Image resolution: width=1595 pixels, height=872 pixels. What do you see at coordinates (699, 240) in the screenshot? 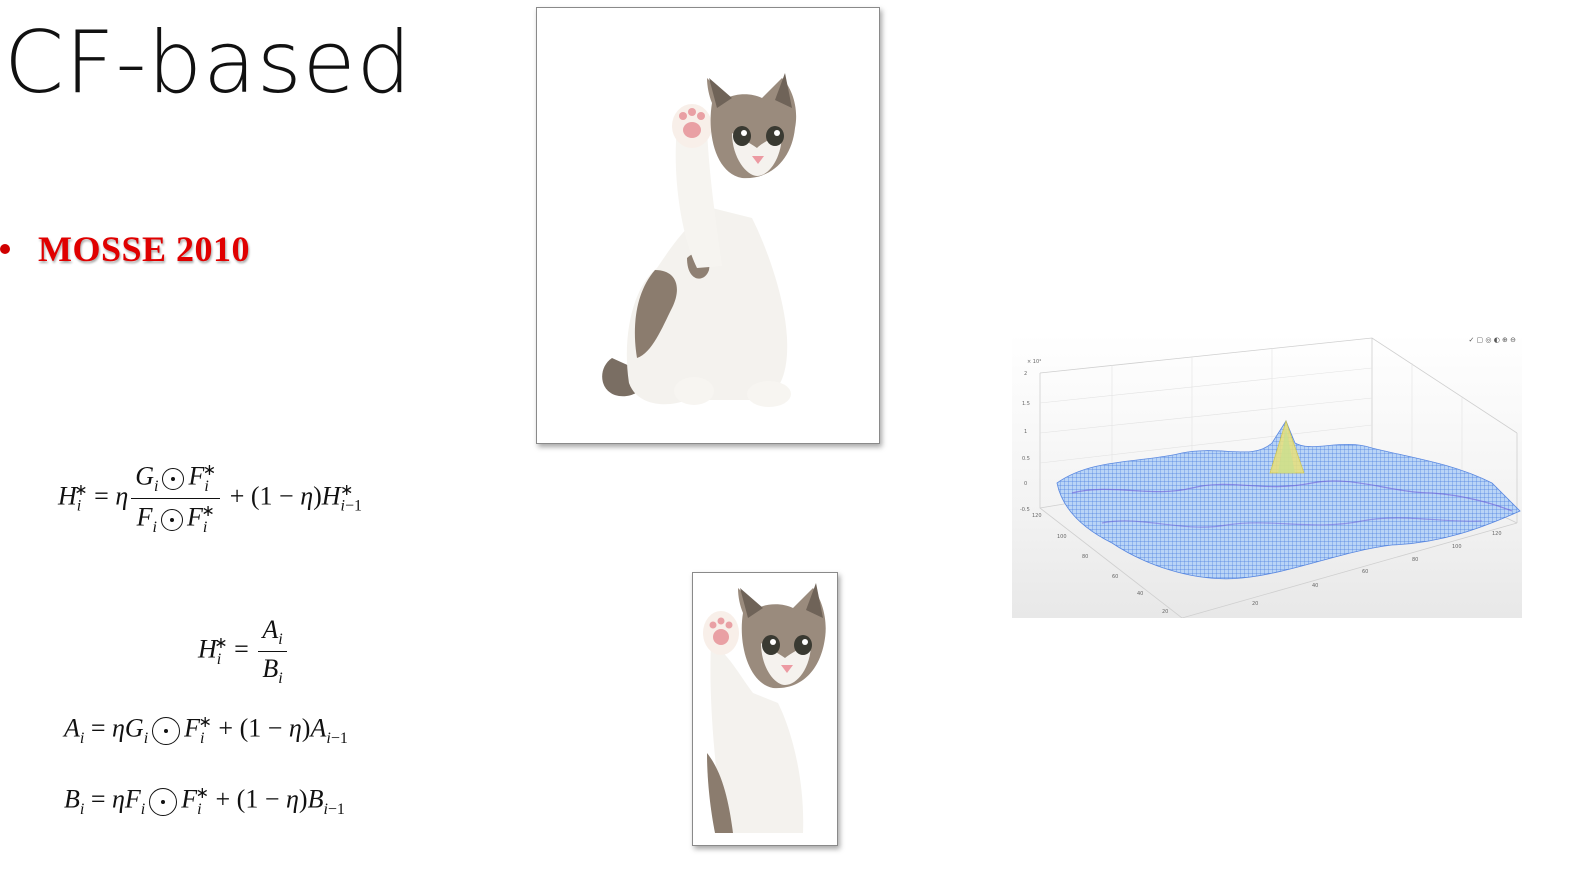
I see `kitten-illustration` at bounding box center [699, 240].